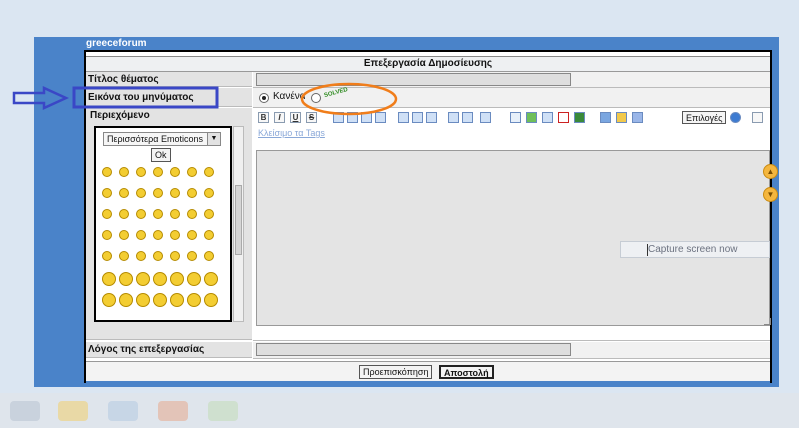 The height and width of the screenshot is (428, 799). I want to click on annotation-layer, so click(205, 99).